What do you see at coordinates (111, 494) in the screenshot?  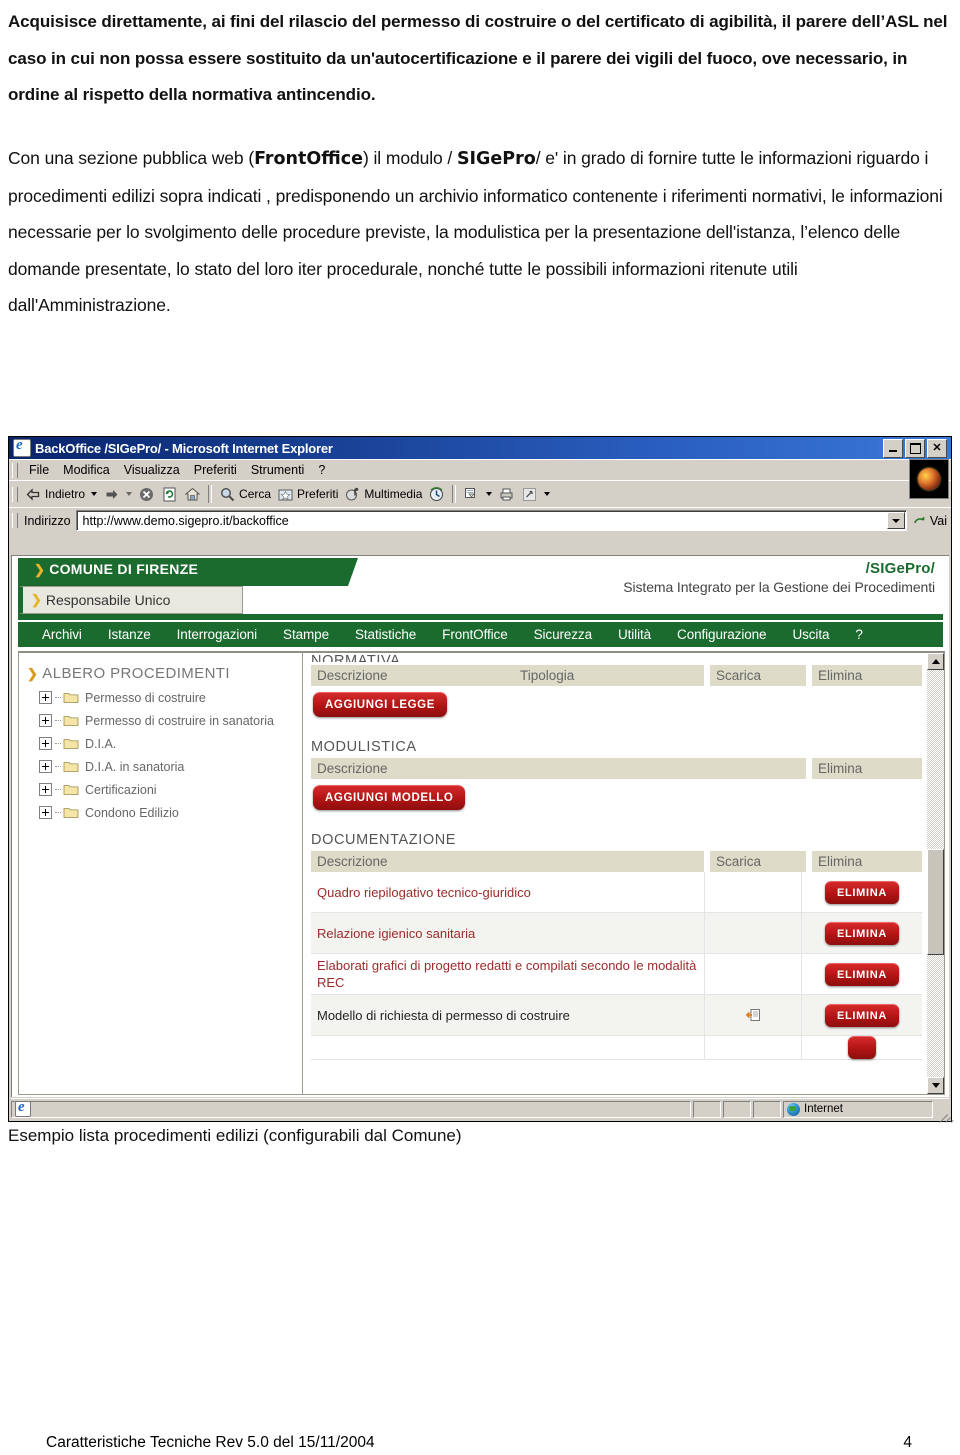 I see `forward-button` at bounding box center [111, 494].